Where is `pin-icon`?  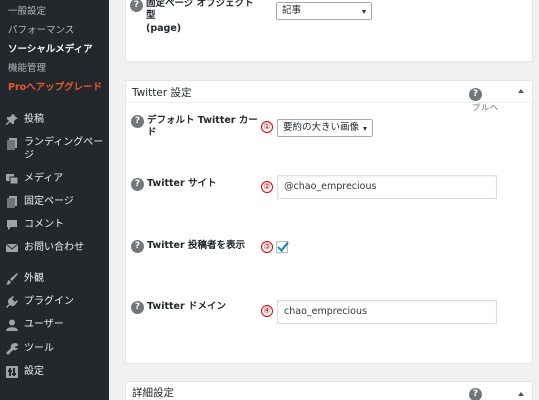 pin-icon is located at coordinates (12, 120).